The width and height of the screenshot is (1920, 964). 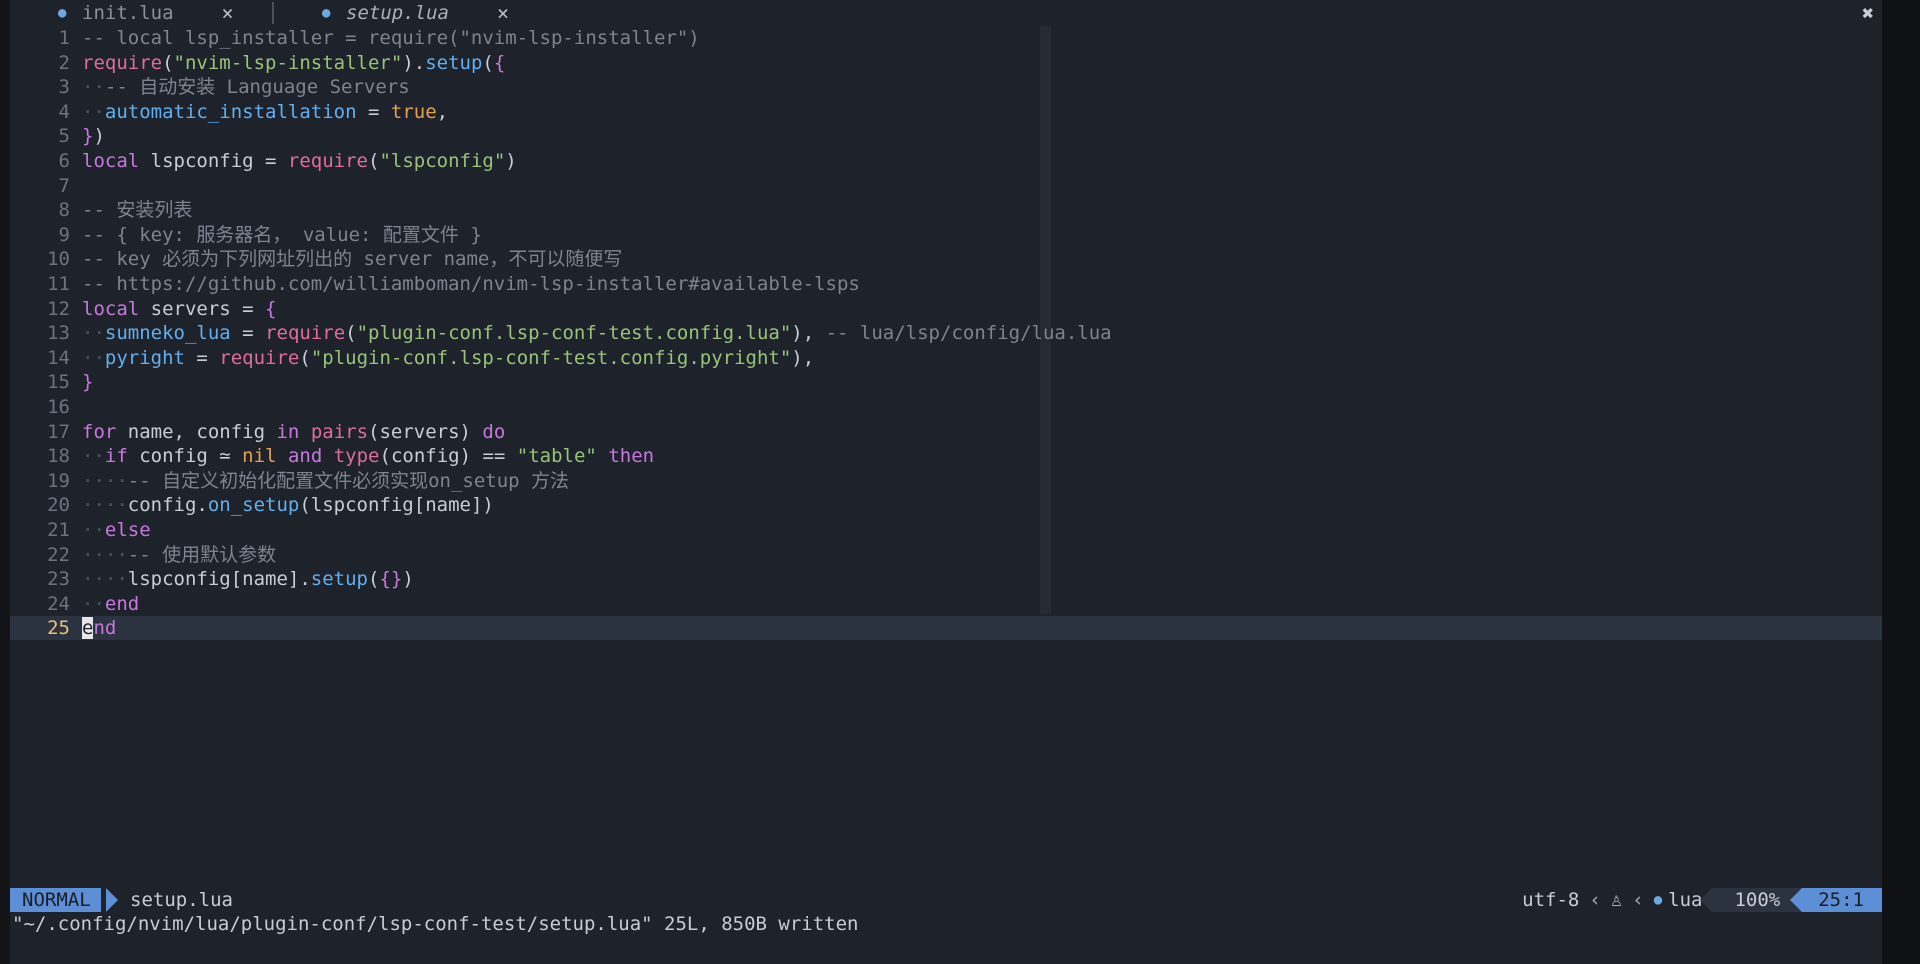 I want to click on code-token: ),, so click(x=808, y=333).